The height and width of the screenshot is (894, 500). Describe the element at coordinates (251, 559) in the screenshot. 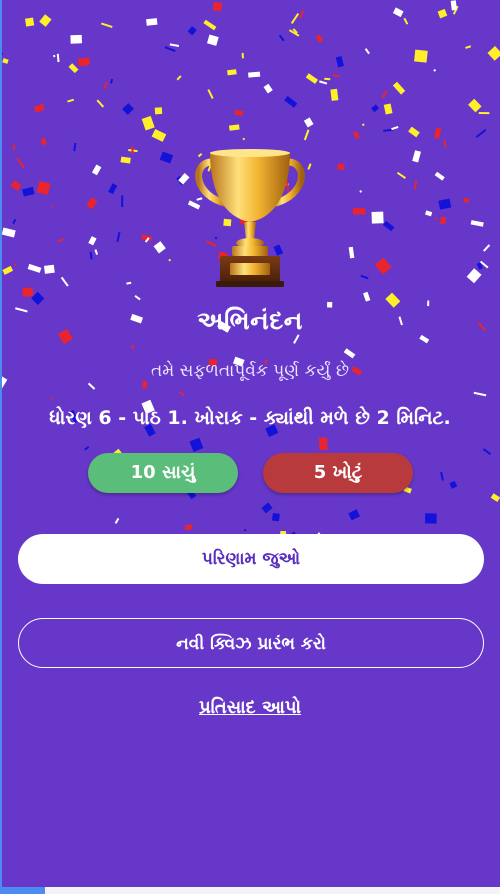

I see `view-results-button: પરિણામ જુઓ` at that location.